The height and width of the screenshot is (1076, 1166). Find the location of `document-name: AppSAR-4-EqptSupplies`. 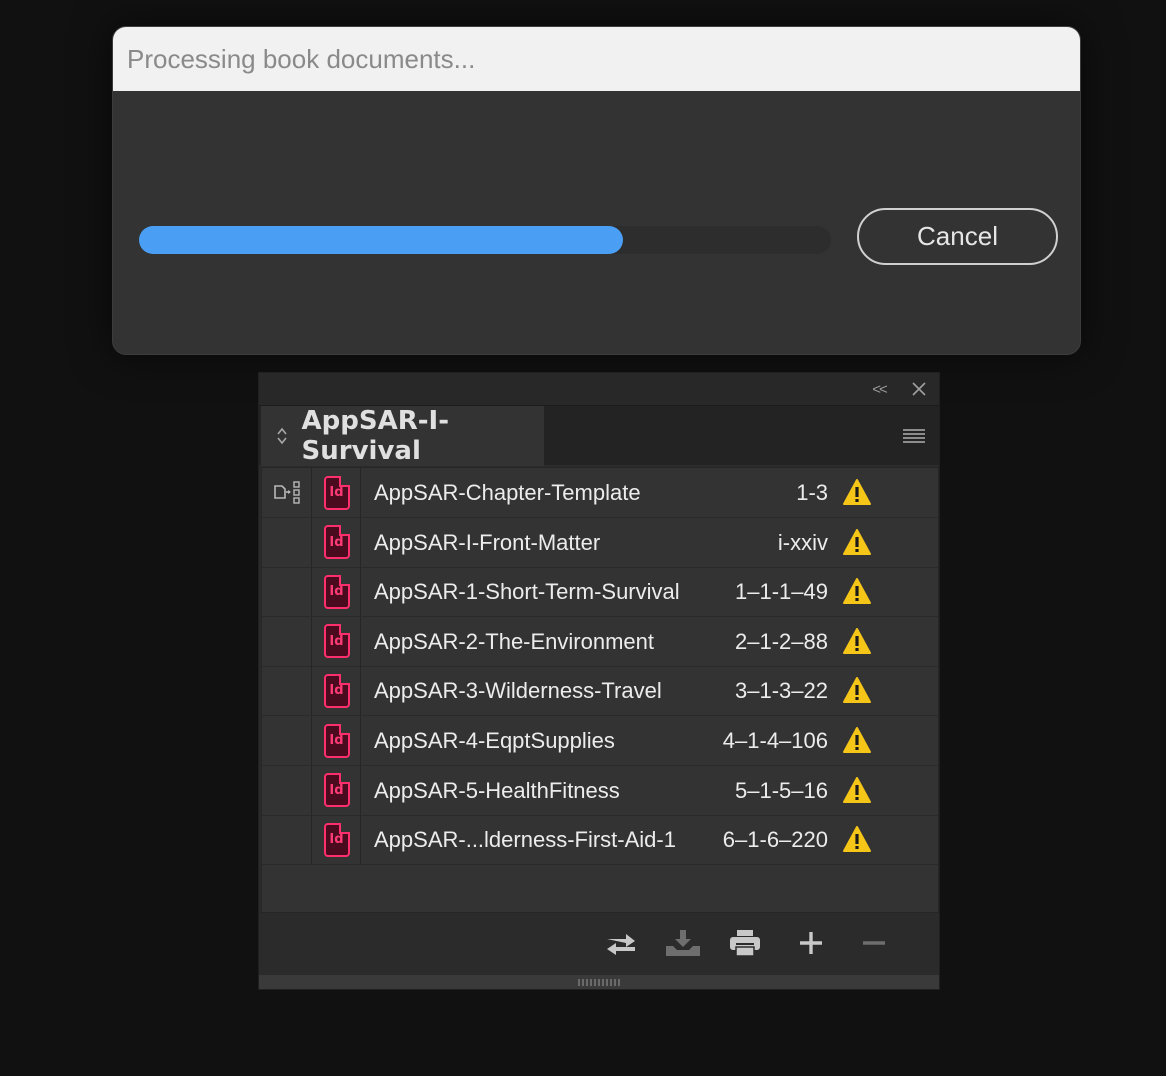

document-name: AppSAR-4-EqptSupplies is located at coordinates (494, 740).